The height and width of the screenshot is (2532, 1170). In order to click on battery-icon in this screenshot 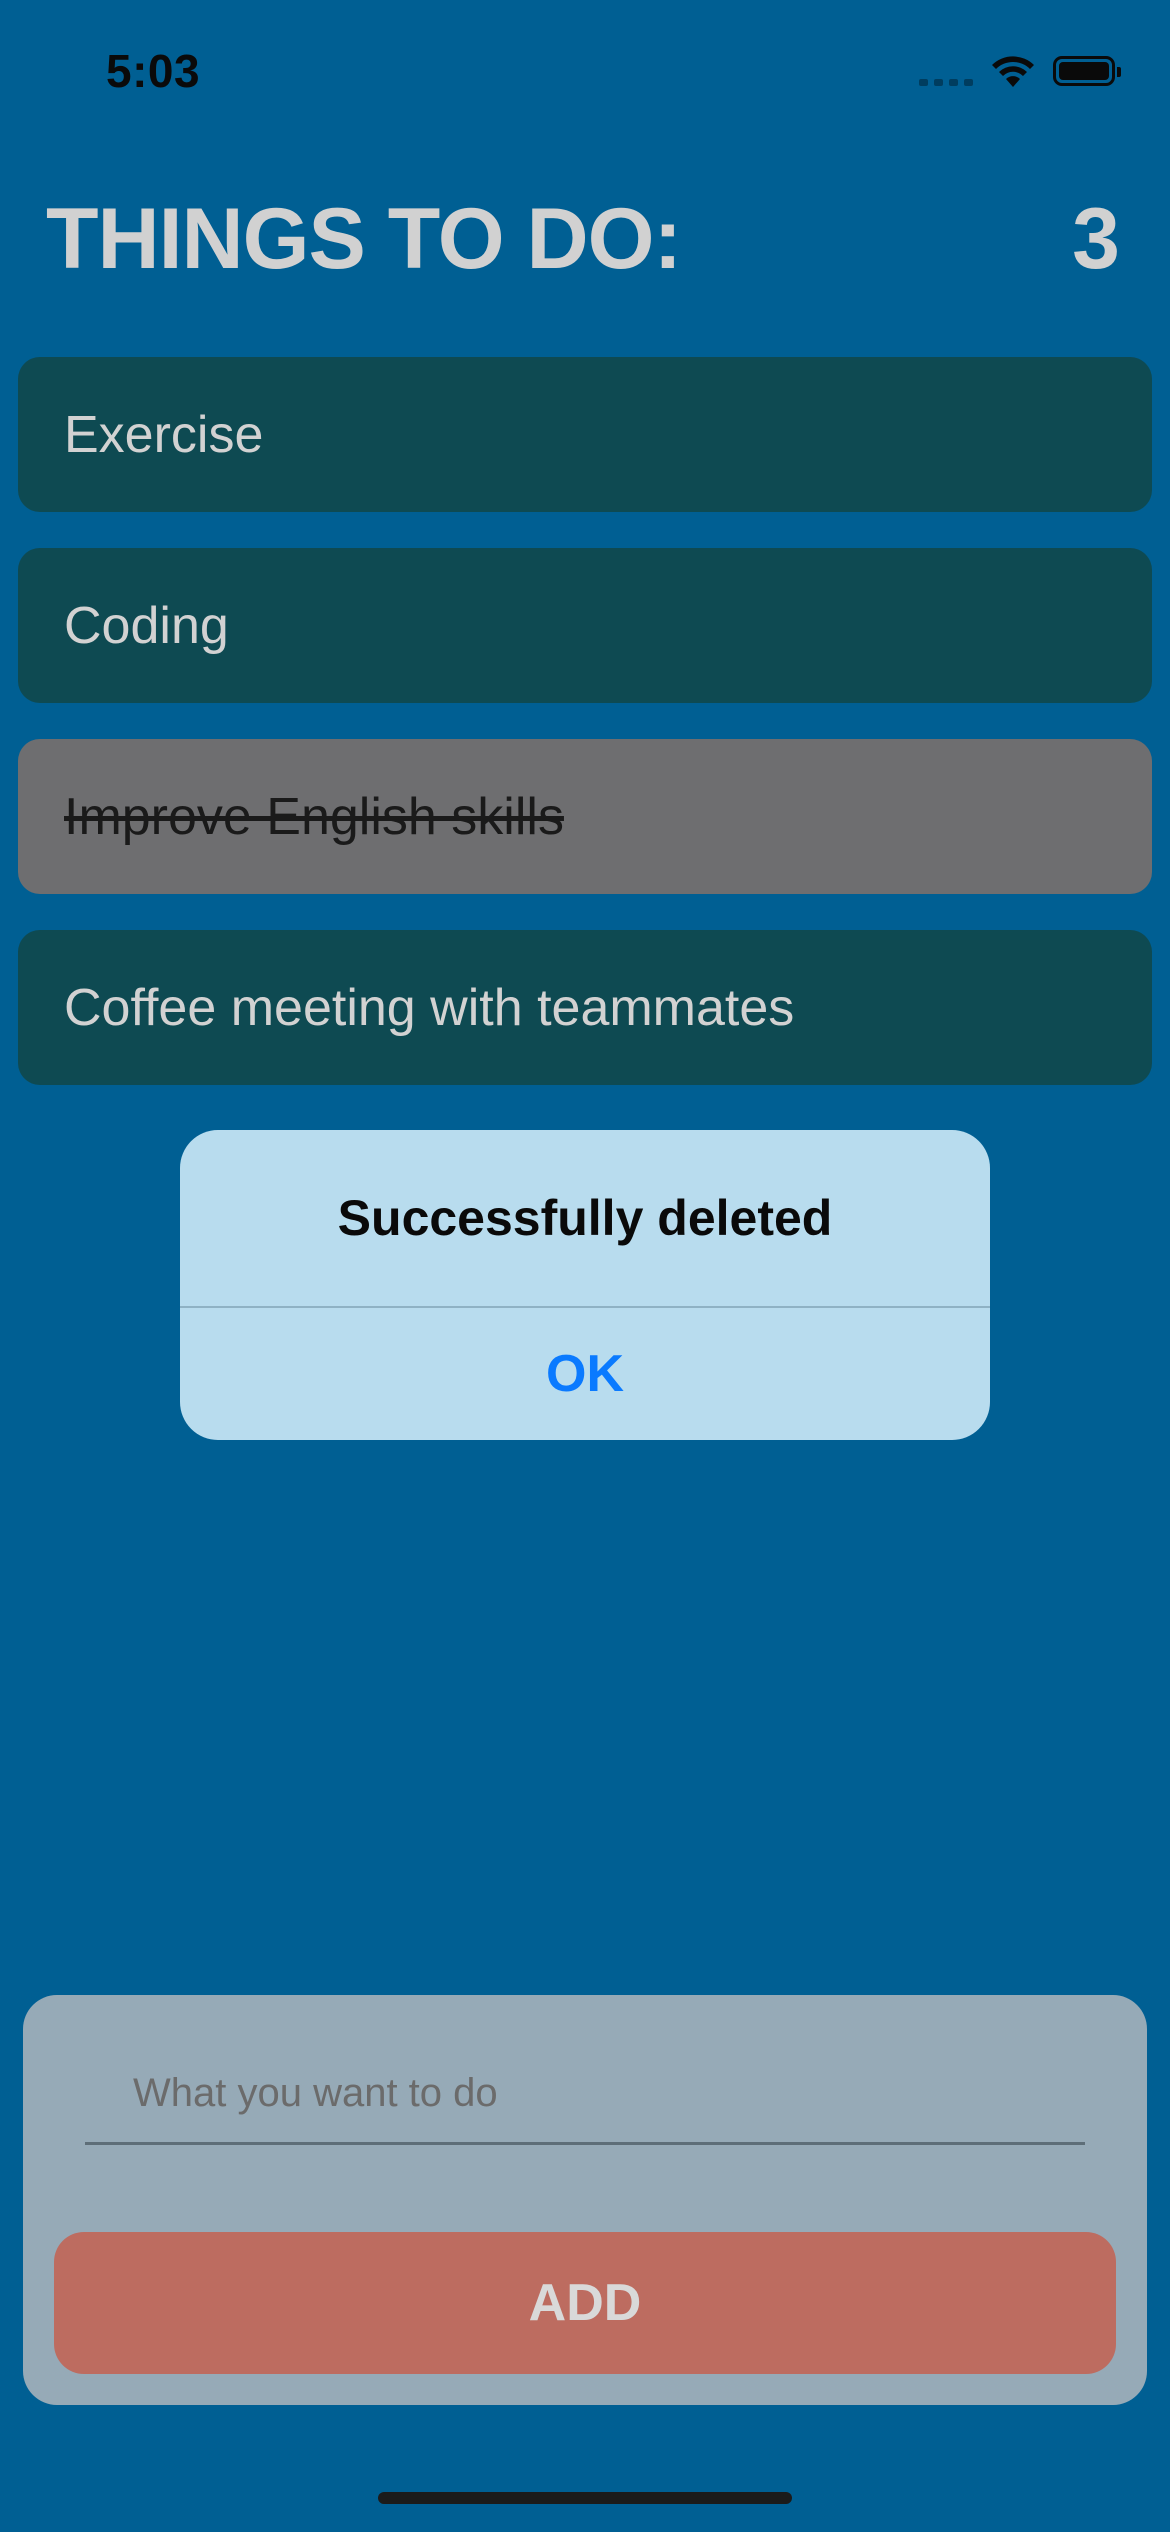, I will do `click(1087, 71)`.